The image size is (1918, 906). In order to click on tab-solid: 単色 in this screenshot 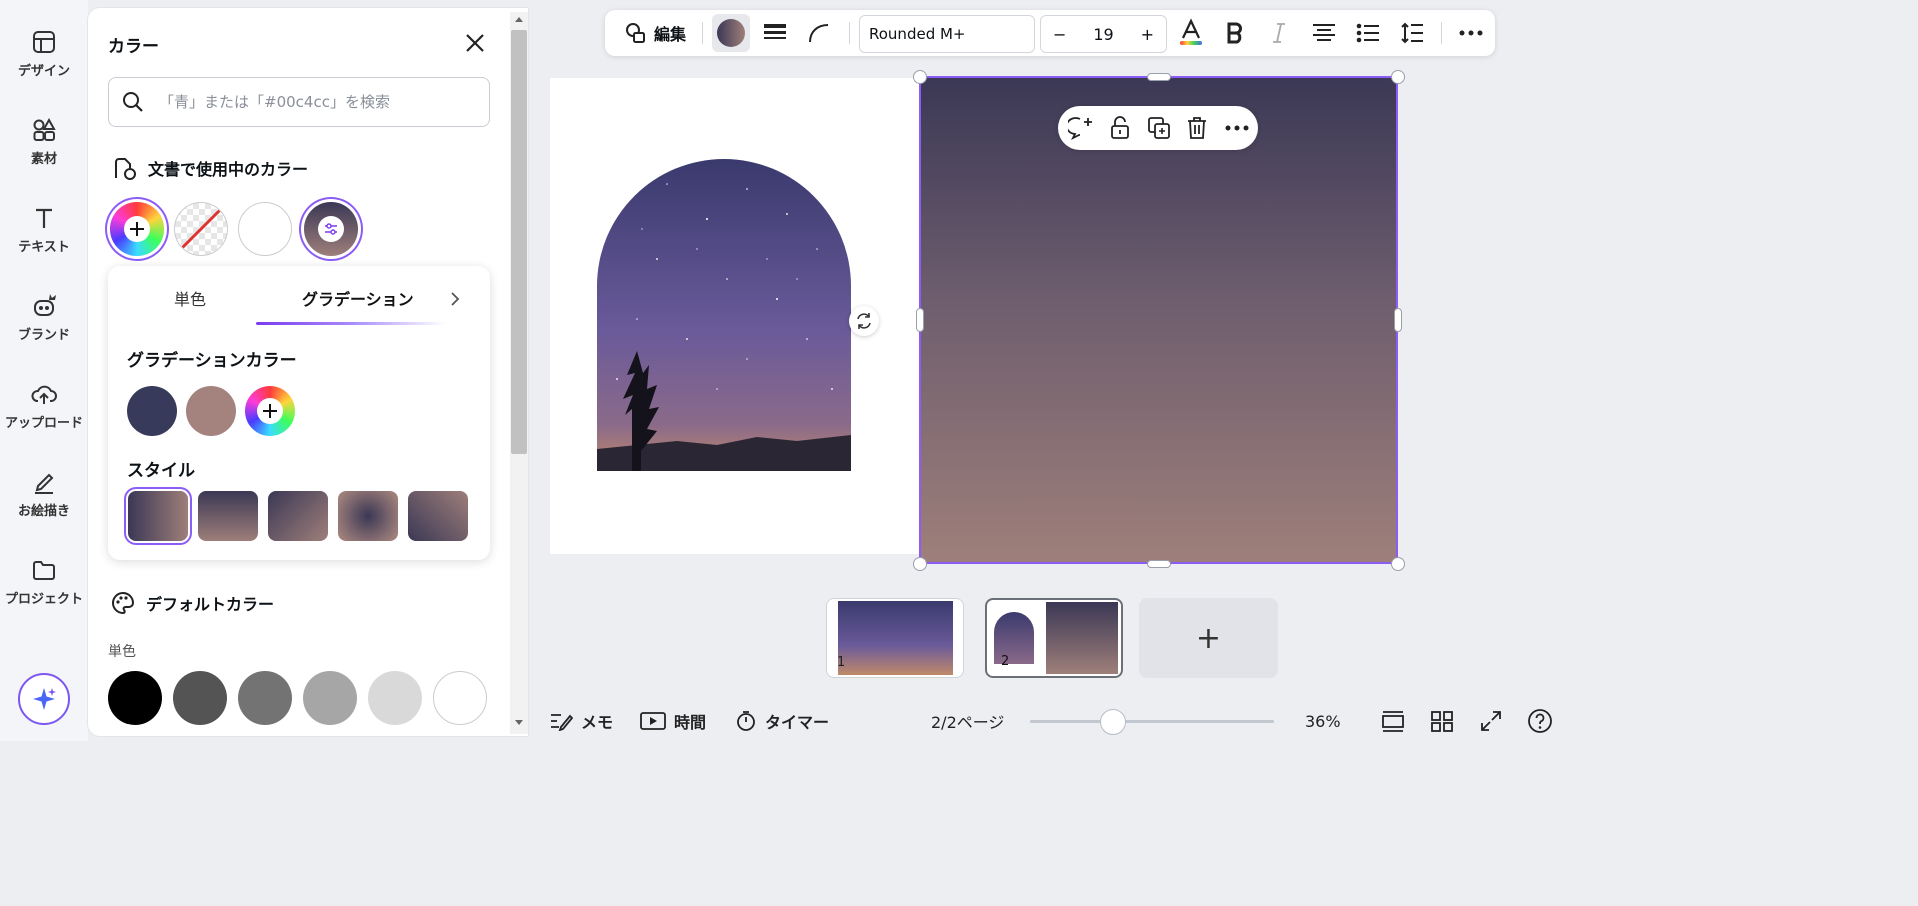, I will do `click(190, 298)`.